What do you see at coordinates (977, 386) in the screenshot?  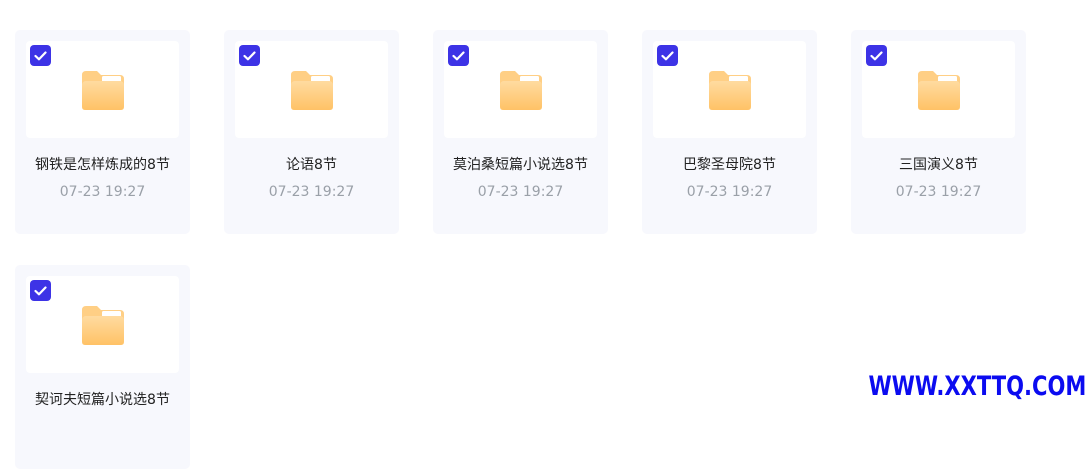 I see `watermark: WWW.XXTTQ.COM` at bounding box center [977, 386].